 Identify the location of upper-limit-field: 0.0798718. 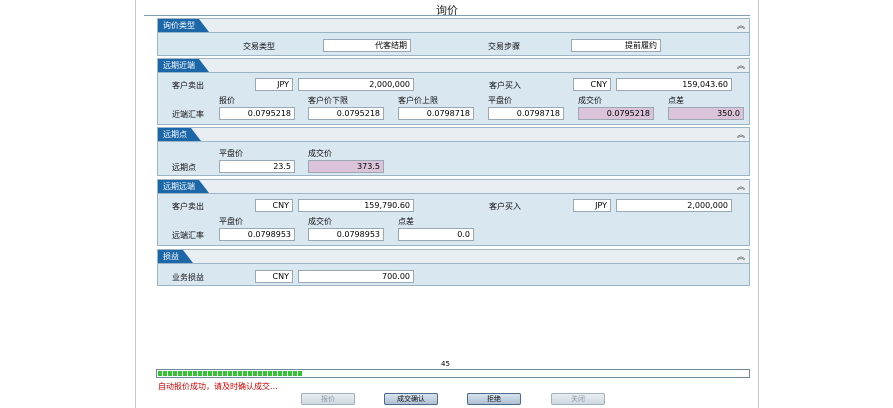
(436, 113).